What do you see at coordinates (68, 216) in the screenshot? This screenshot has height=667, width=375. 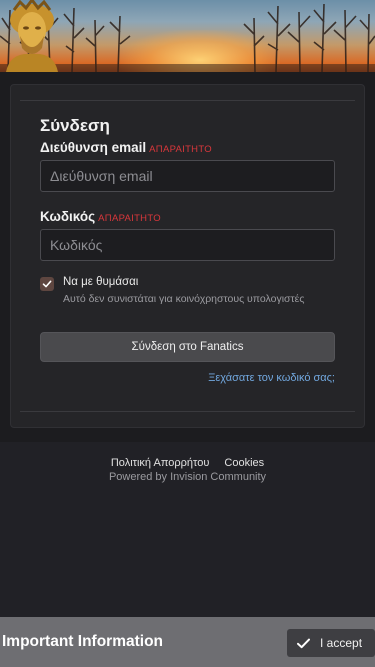 I see `password-label-text: Κωδικός` at bounding box center [68, 216].